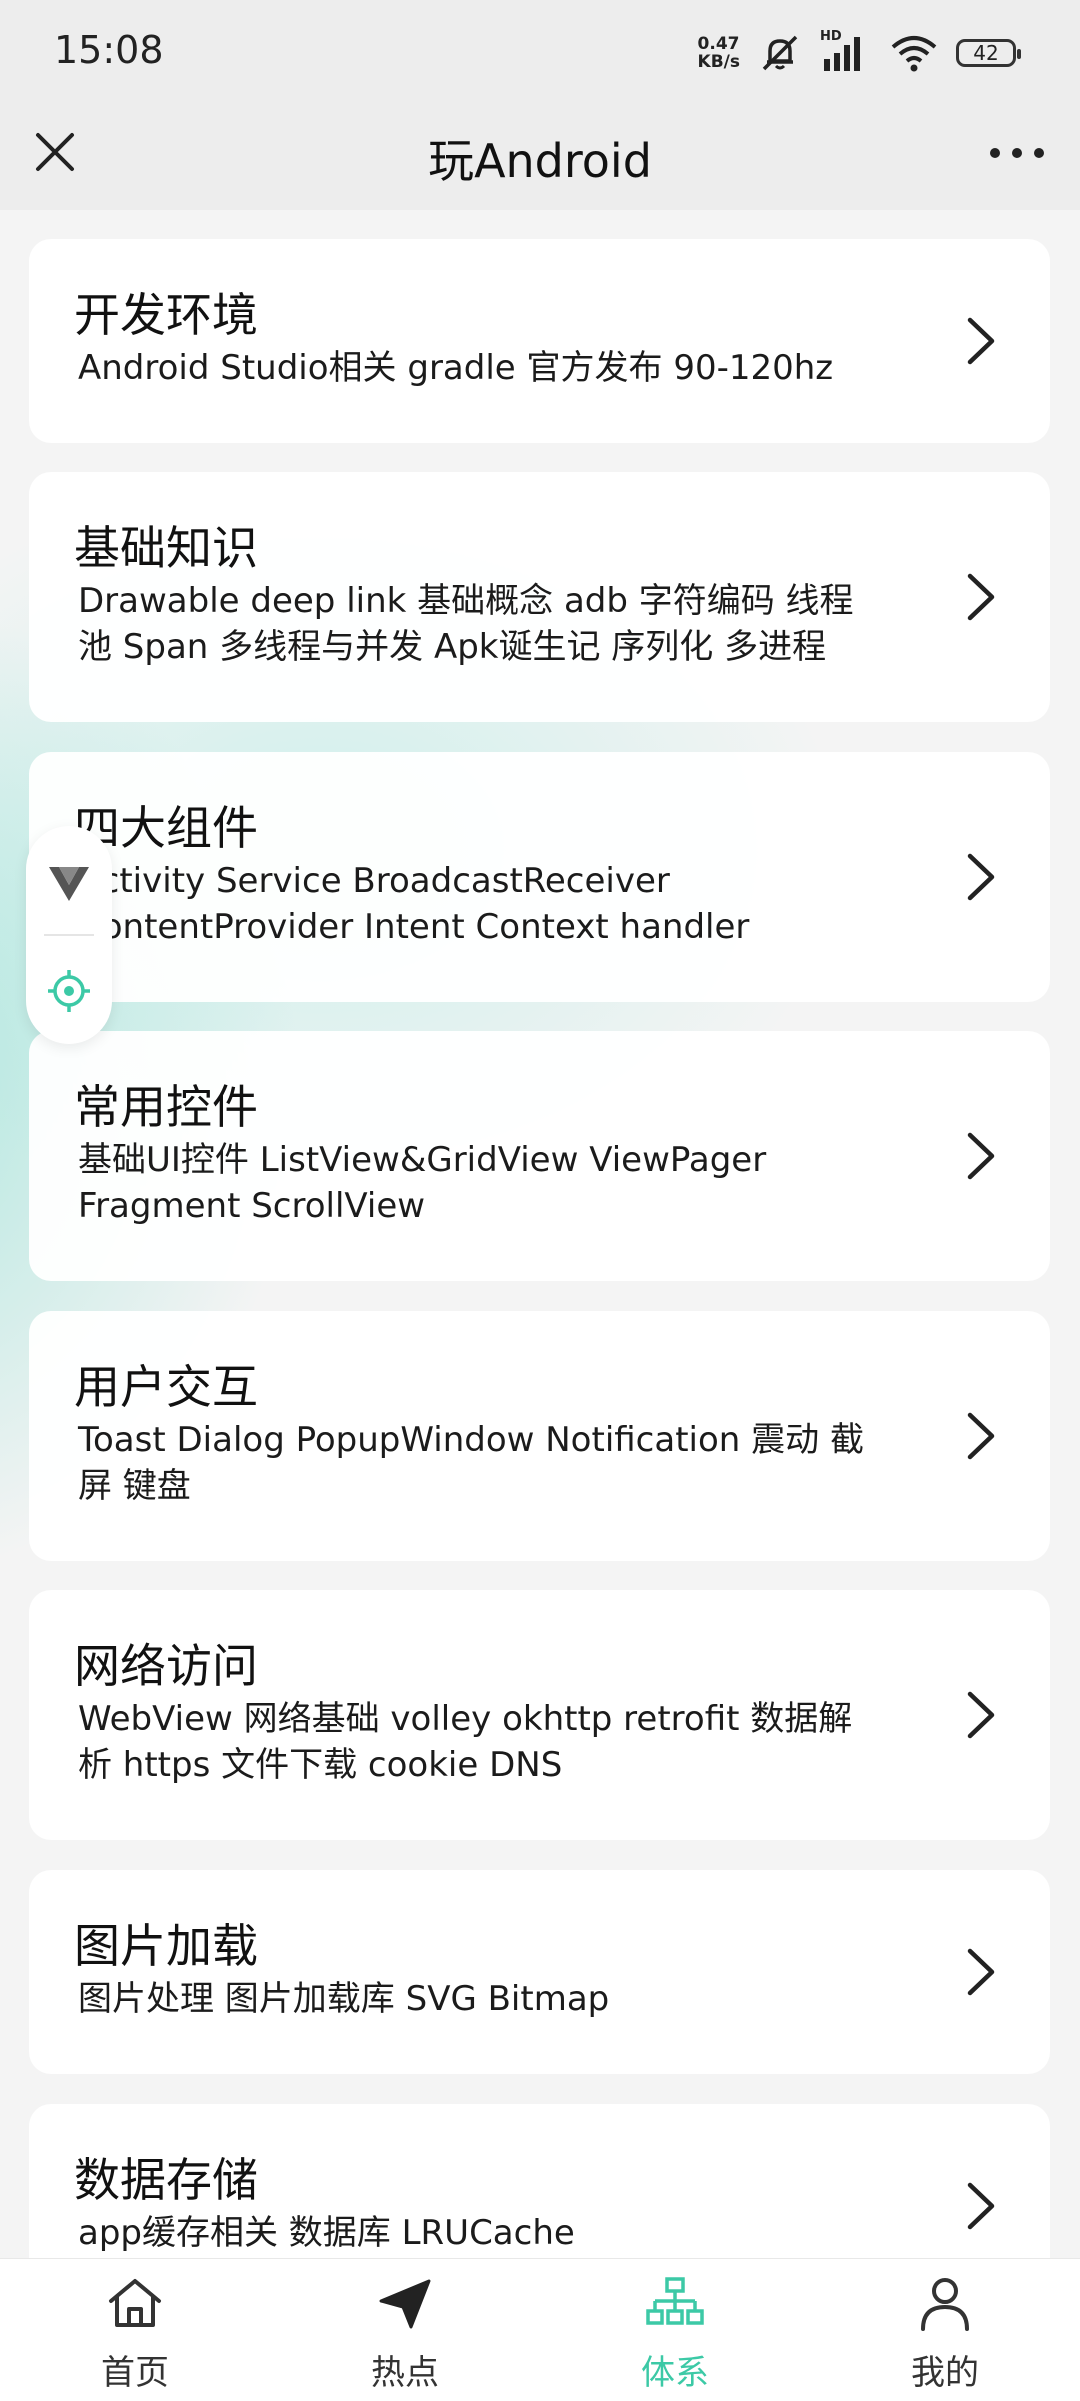 This screenshot has width=1080, height=2401. What do you see at coordinates (718, 53) in the screenshot?
I see `net-speed: 0.47 KB/s` at bounding box center [718, 53].